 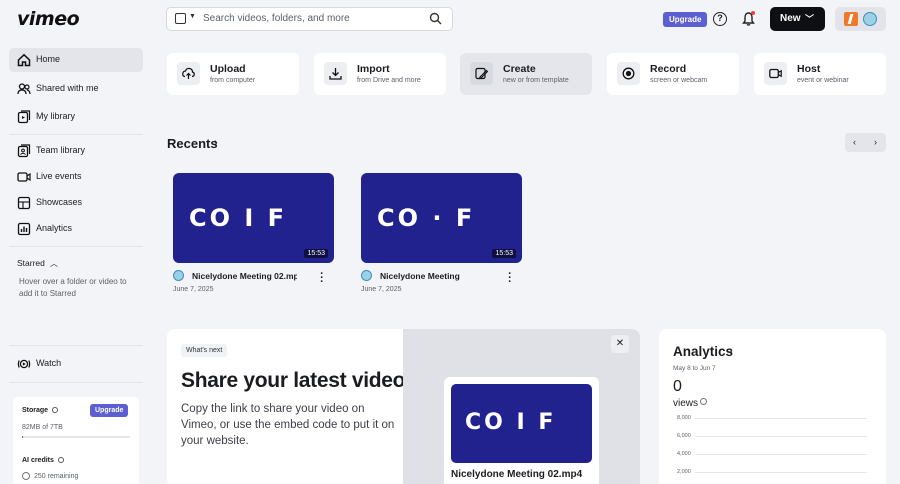 I want to click on action-title: Host, so click(x=809, y=69).